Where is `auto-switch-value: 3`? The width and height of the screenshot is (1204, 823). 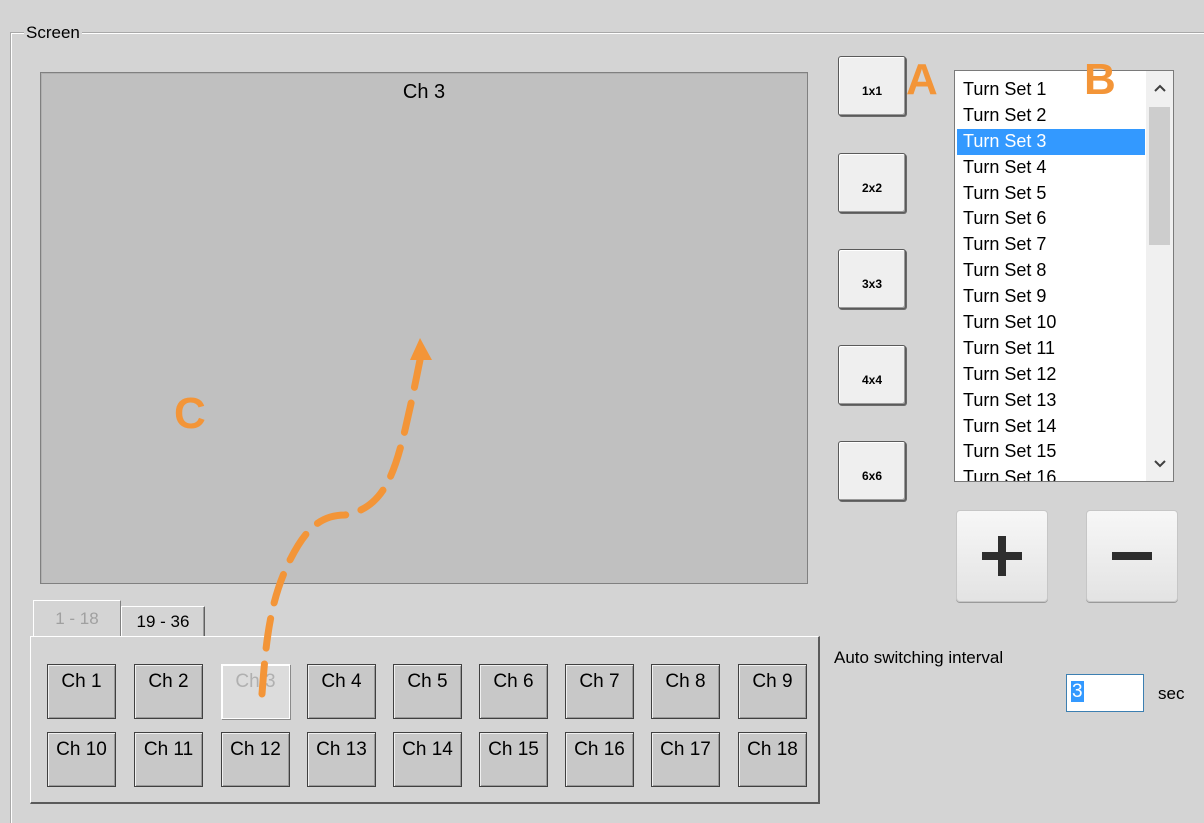 auto-switch-value: 3 is located at coordinates (1077, 691).